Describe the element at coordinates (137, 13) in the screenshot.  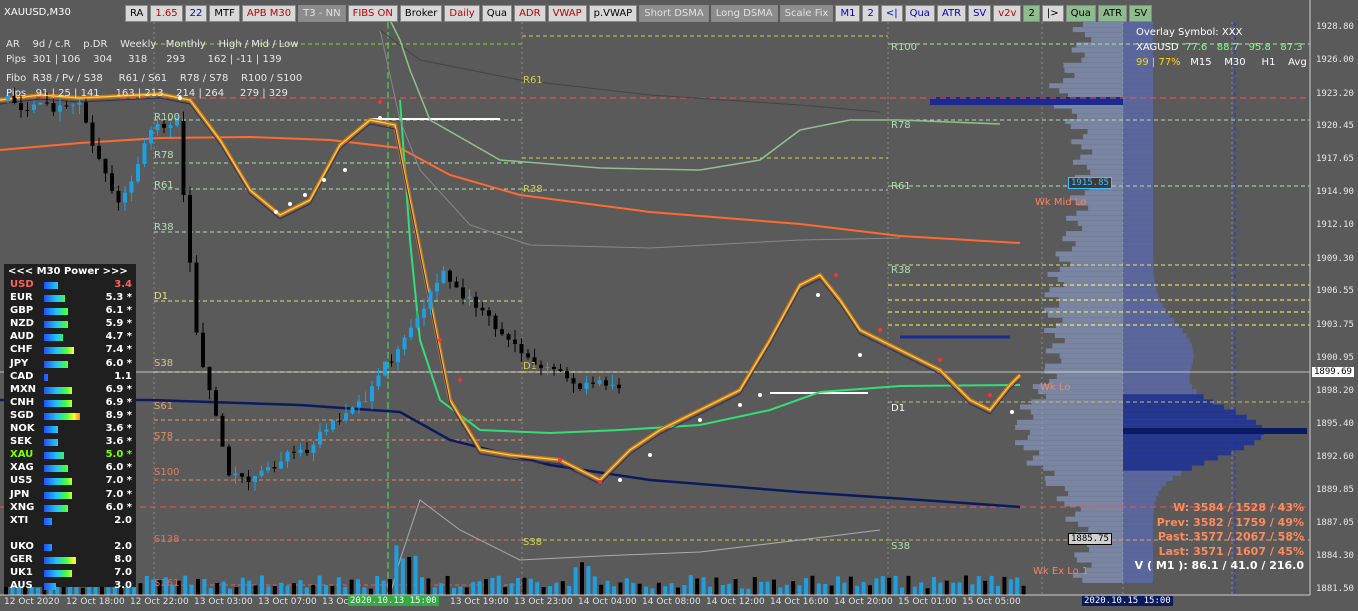
I see `toolbar-button: RA` at that location.